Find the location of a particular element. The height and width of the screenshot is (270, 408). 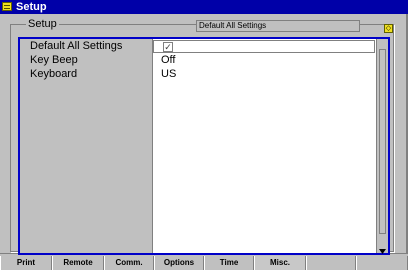

vertical-scrollbar is located at coordinates (382, 146).